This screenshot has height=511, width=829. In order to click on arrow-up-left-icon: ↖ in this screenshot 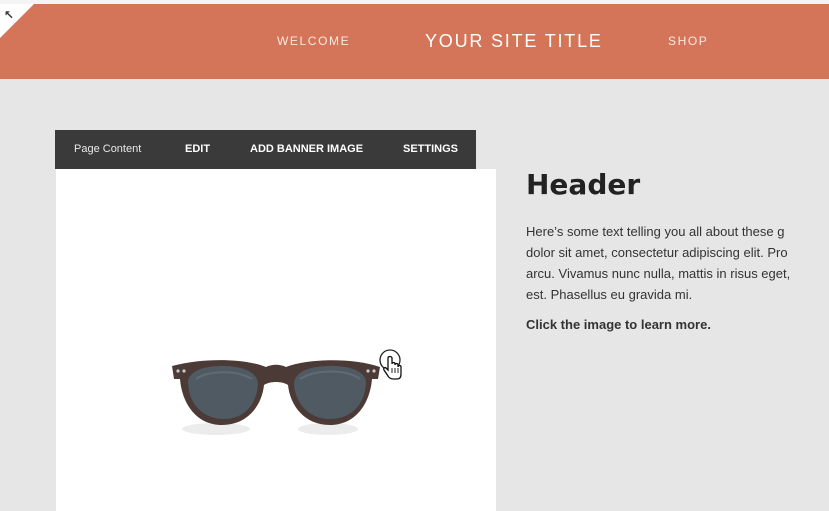, I will do `click(9, 15)`.